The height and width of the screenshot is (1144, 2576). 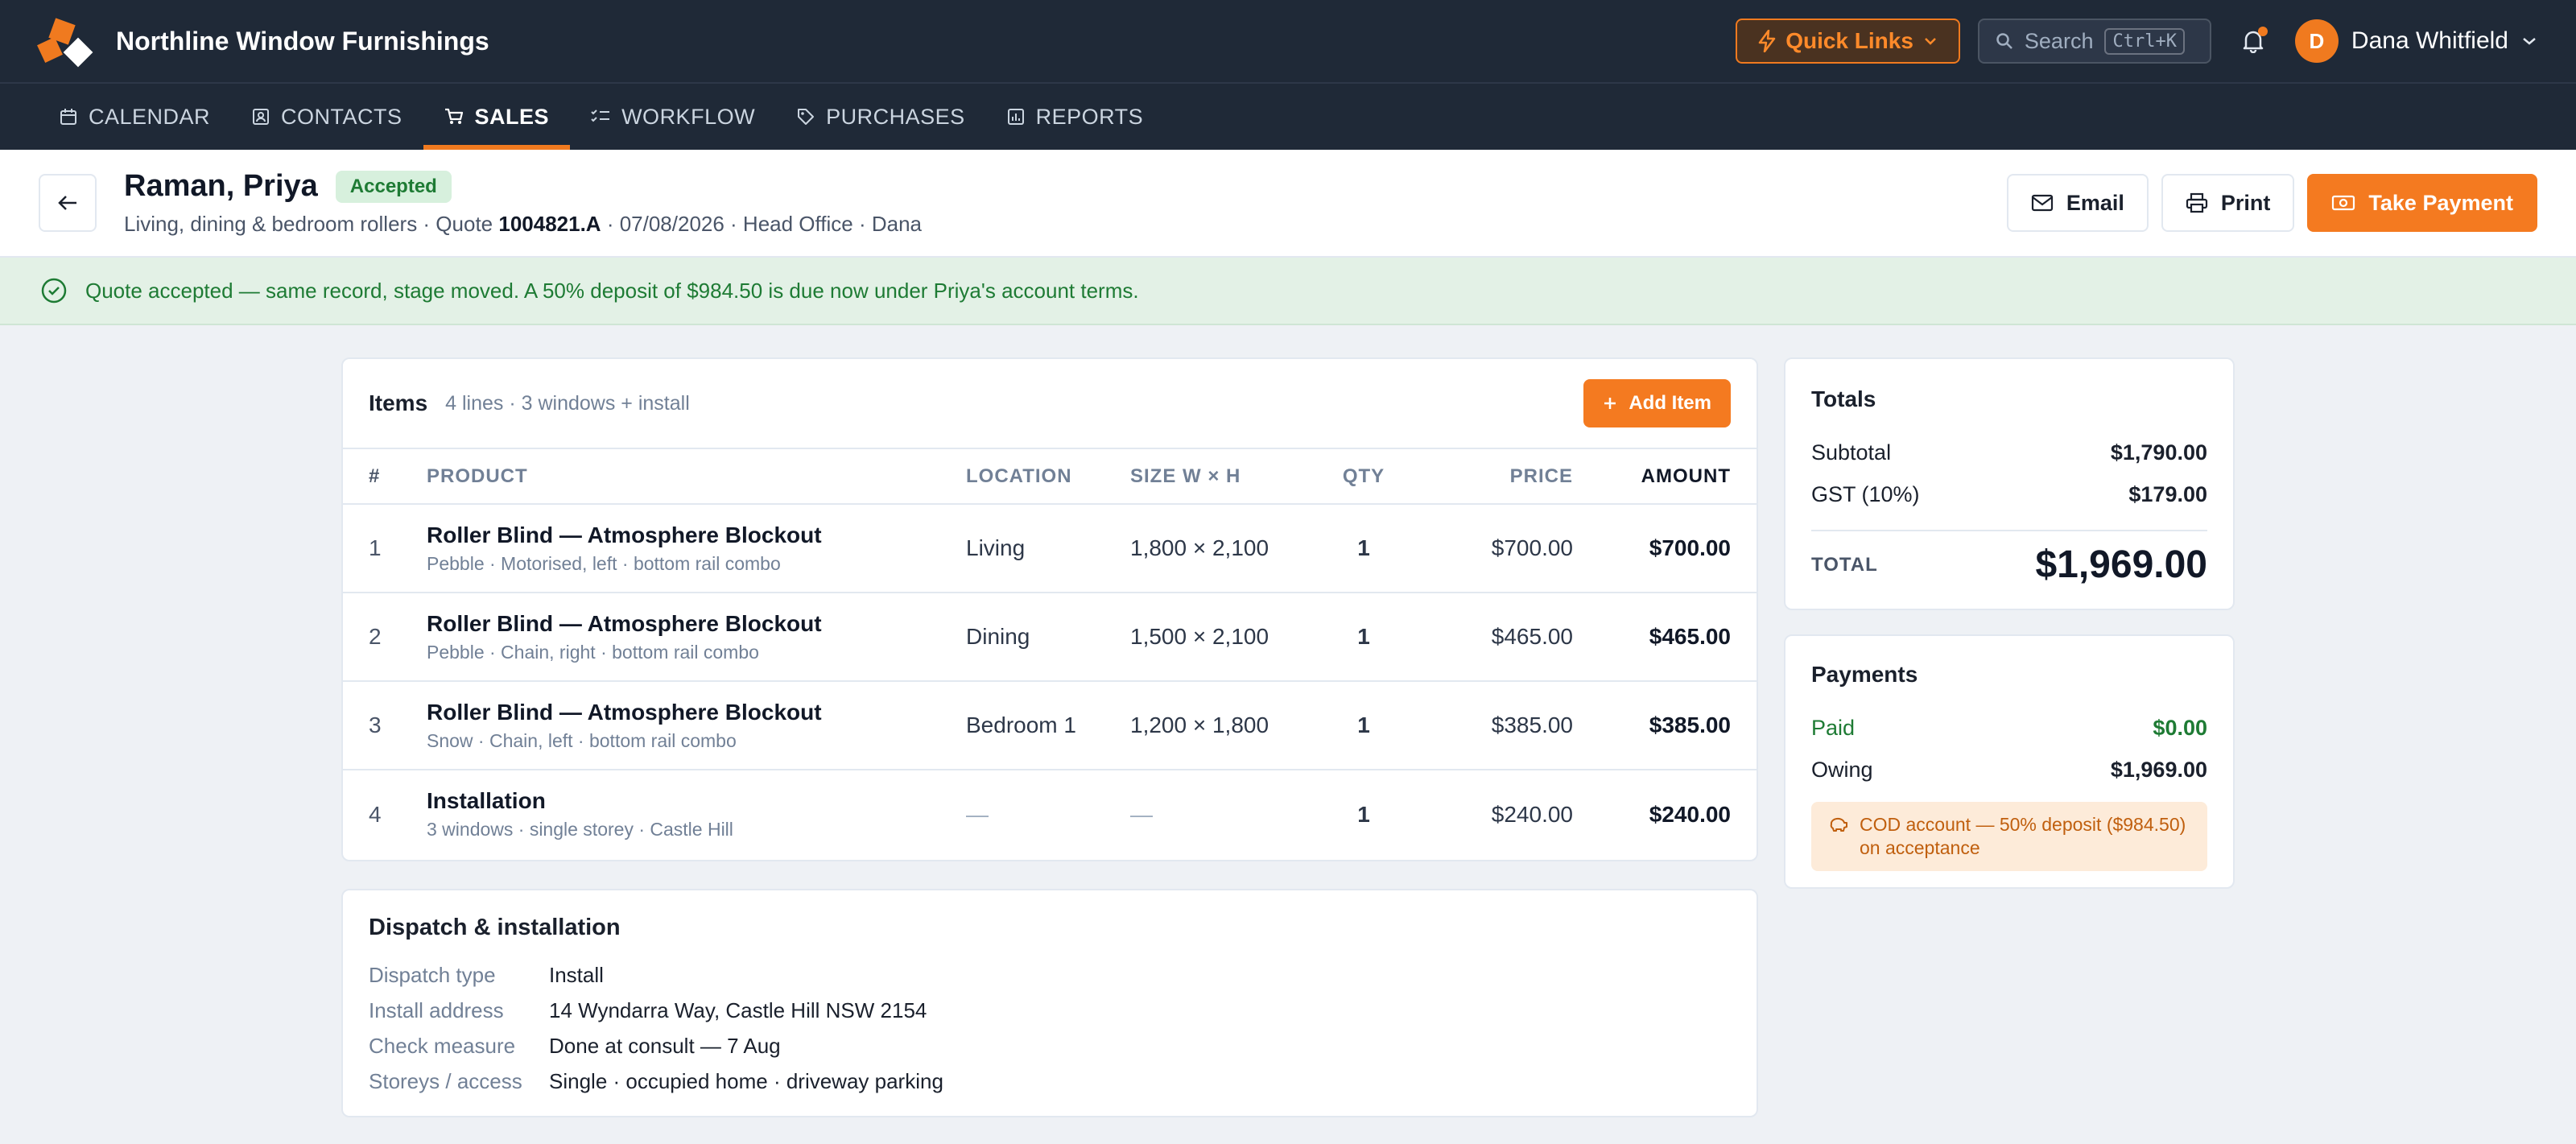 What do you see at coordinates (2158, 453) in the screenshot?
I see `subtotal-value: $1,790.00` at bounding box center [2158, 453].